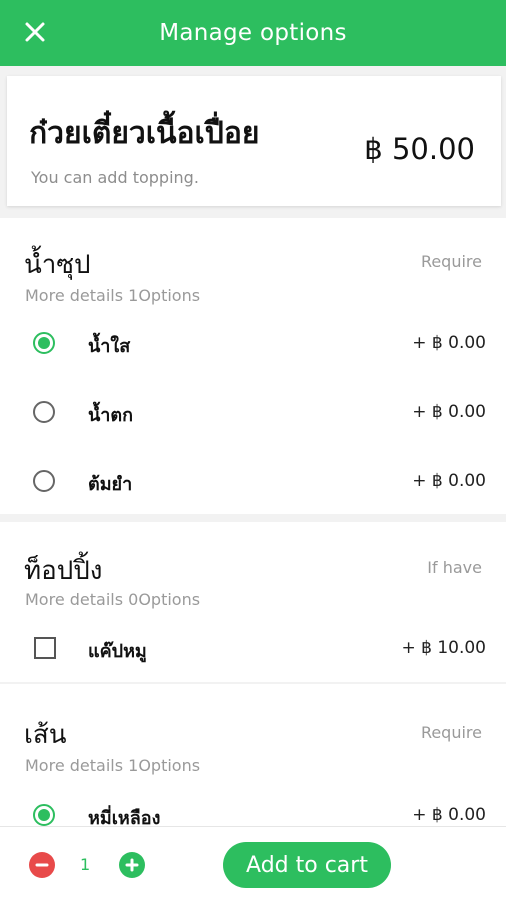  I want to click on option-label: ต้มยำ, so click(110, 484).